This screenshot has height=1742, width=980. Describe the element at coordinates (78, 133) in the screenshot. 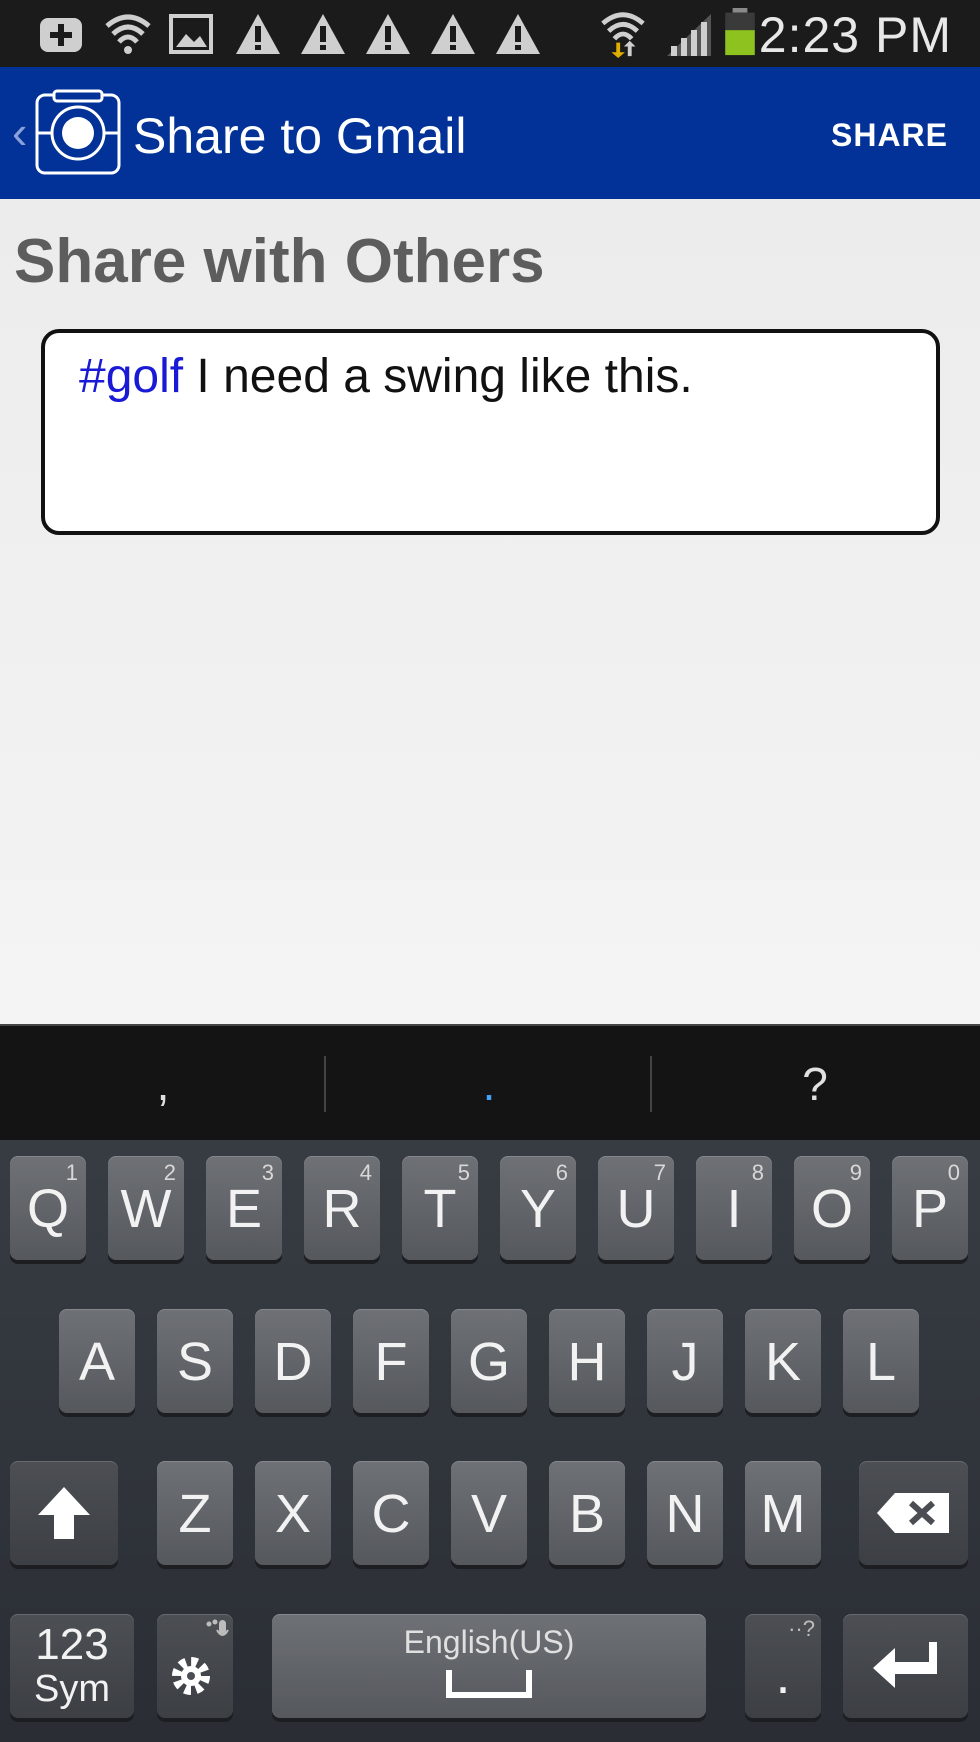

I see `app-logo-icon` at that location.